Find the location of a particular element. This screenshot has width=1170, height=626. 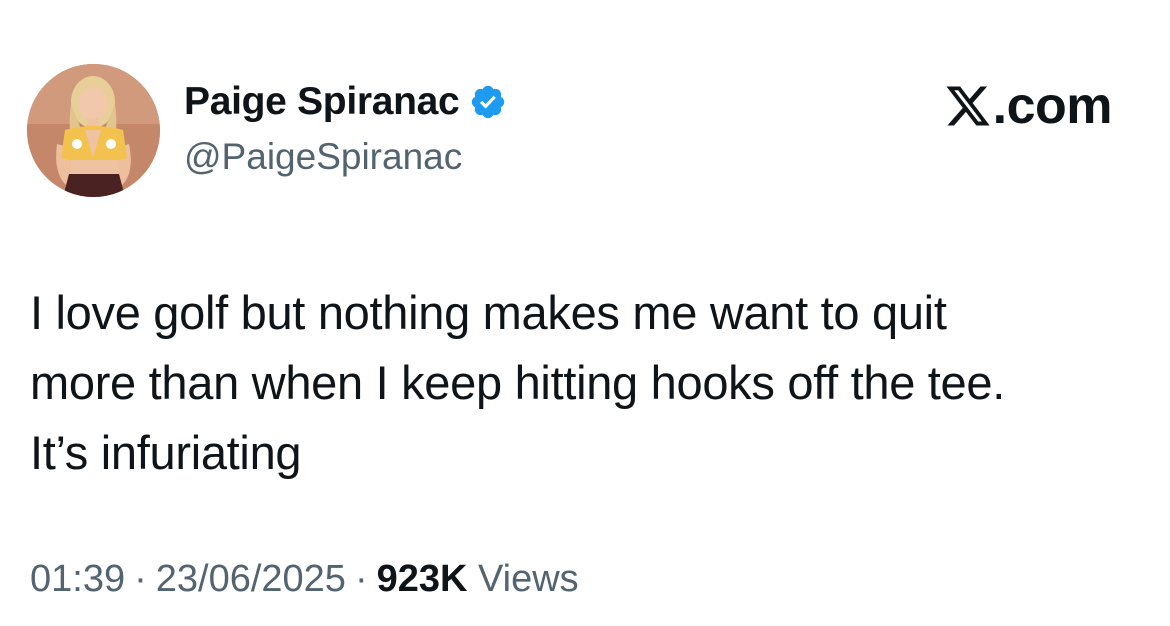

brand-watermark: .com is located at coordinates (1028, 106).